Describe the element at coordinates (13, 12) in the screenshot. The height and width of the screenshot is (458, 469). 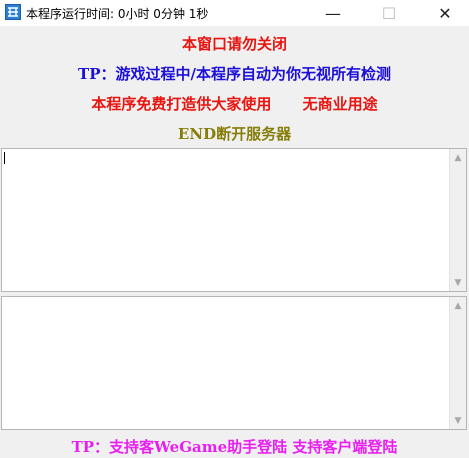
I see `app-icon` at that location.